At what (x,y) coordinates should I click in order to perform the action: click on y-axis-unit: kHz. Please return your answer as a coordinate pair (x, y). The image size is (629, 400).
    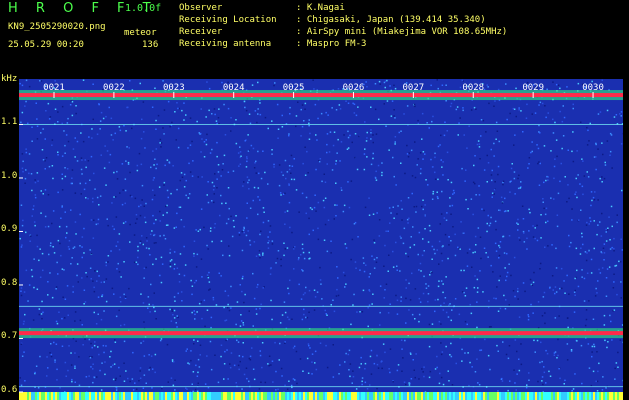
    Looking at the image, I should click on (9, 79).